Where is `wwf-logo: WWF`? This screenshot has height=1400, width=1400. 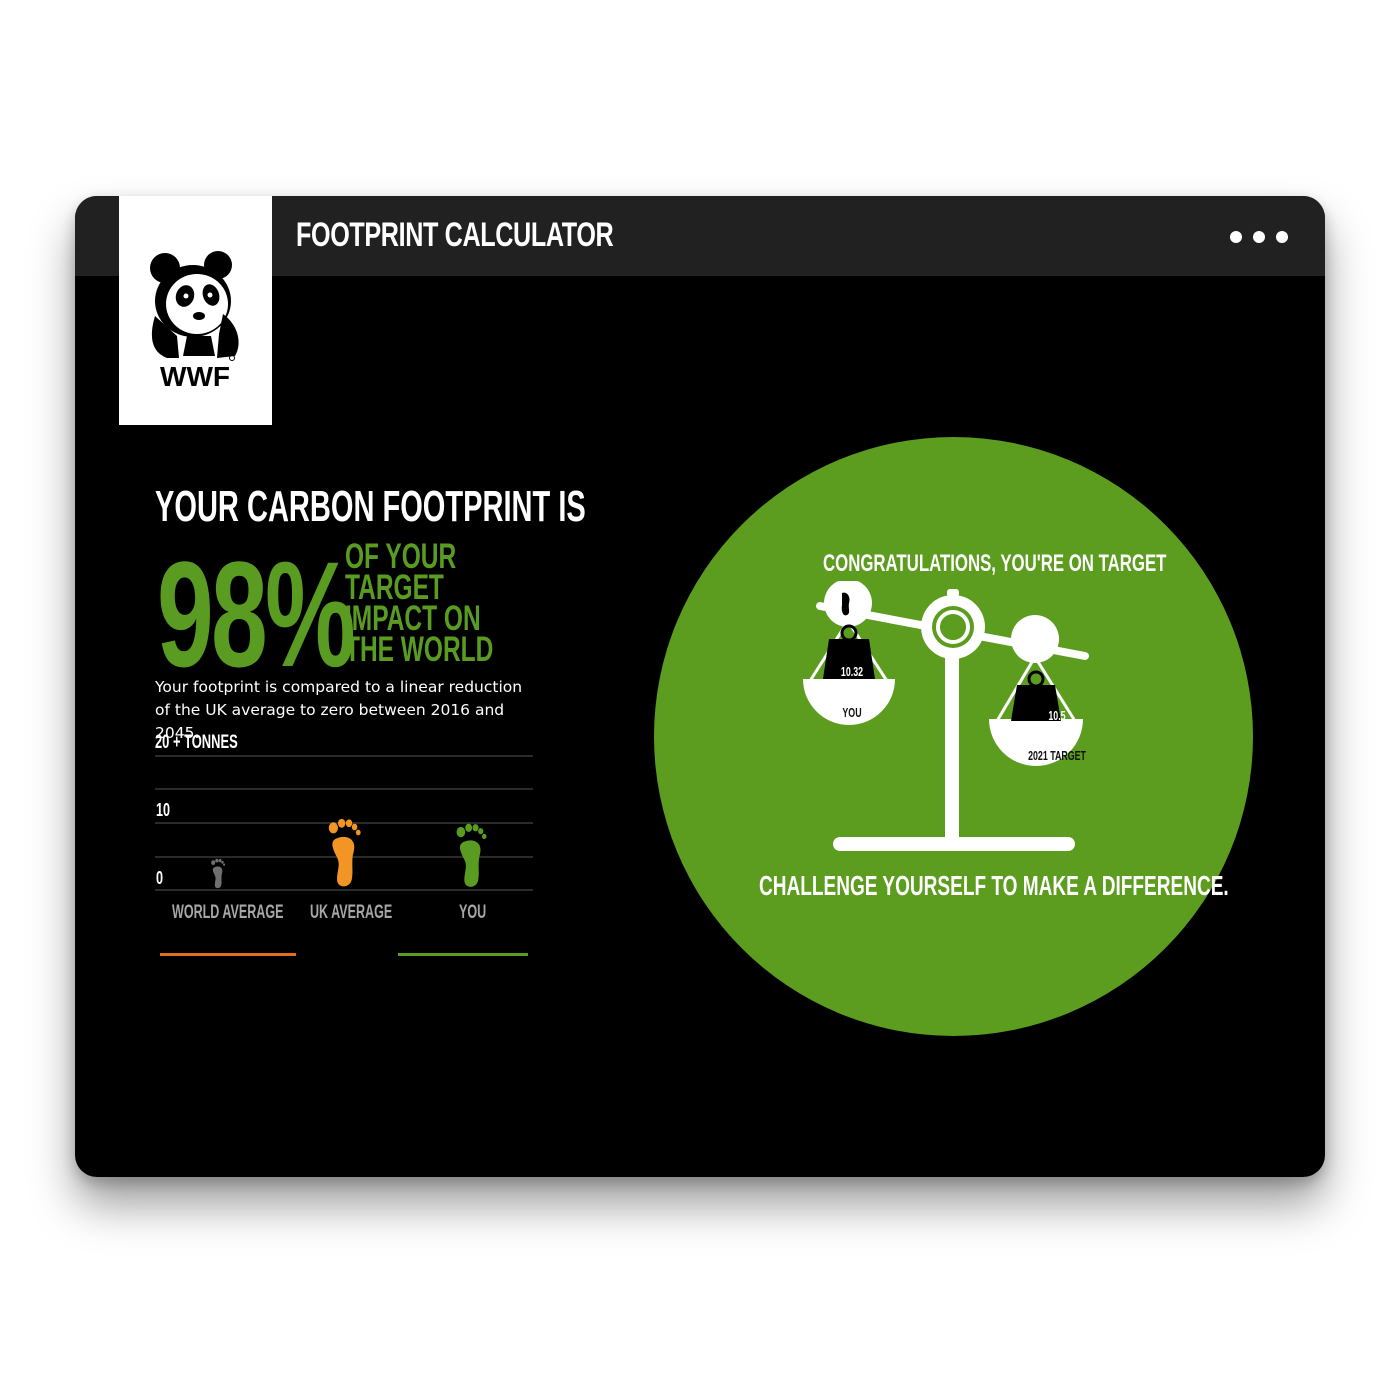
wwf-logo: WWF is located at coordinates (195, 310).